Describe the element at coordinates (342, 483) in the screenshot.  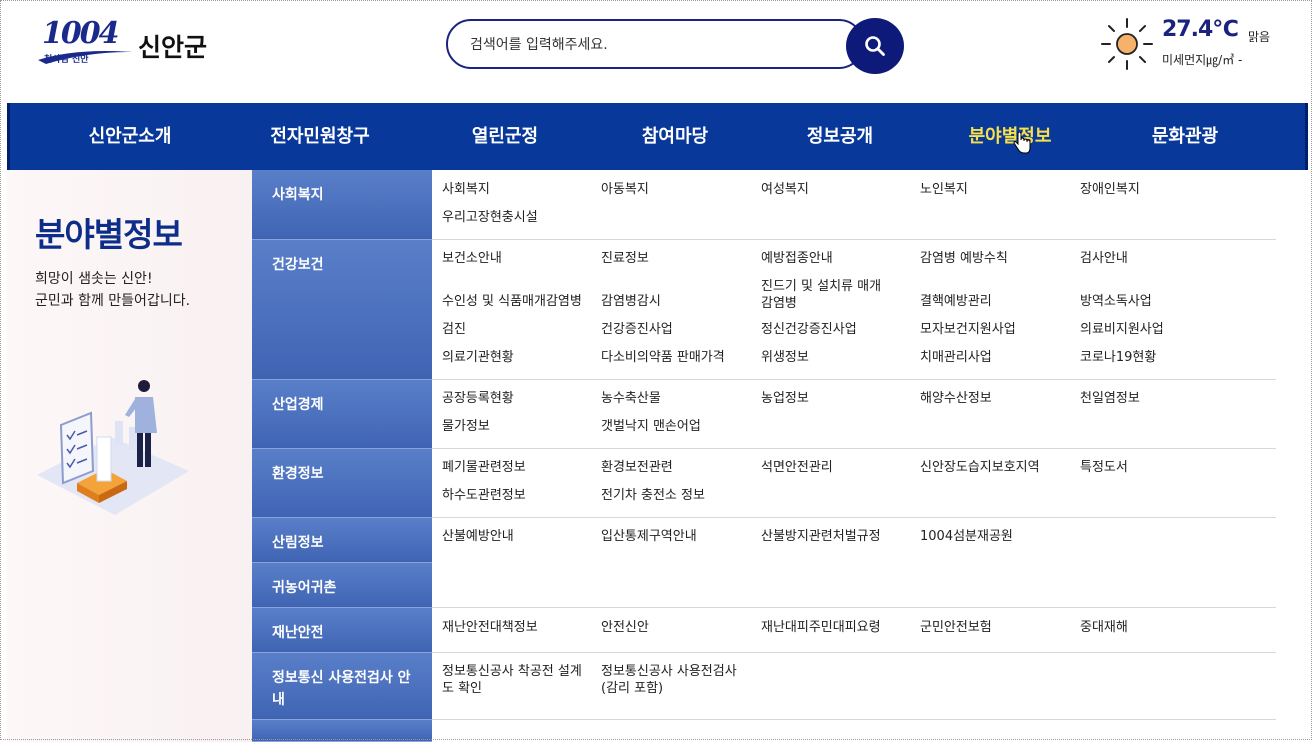
I see `category-environment: 환경정보` at that location.